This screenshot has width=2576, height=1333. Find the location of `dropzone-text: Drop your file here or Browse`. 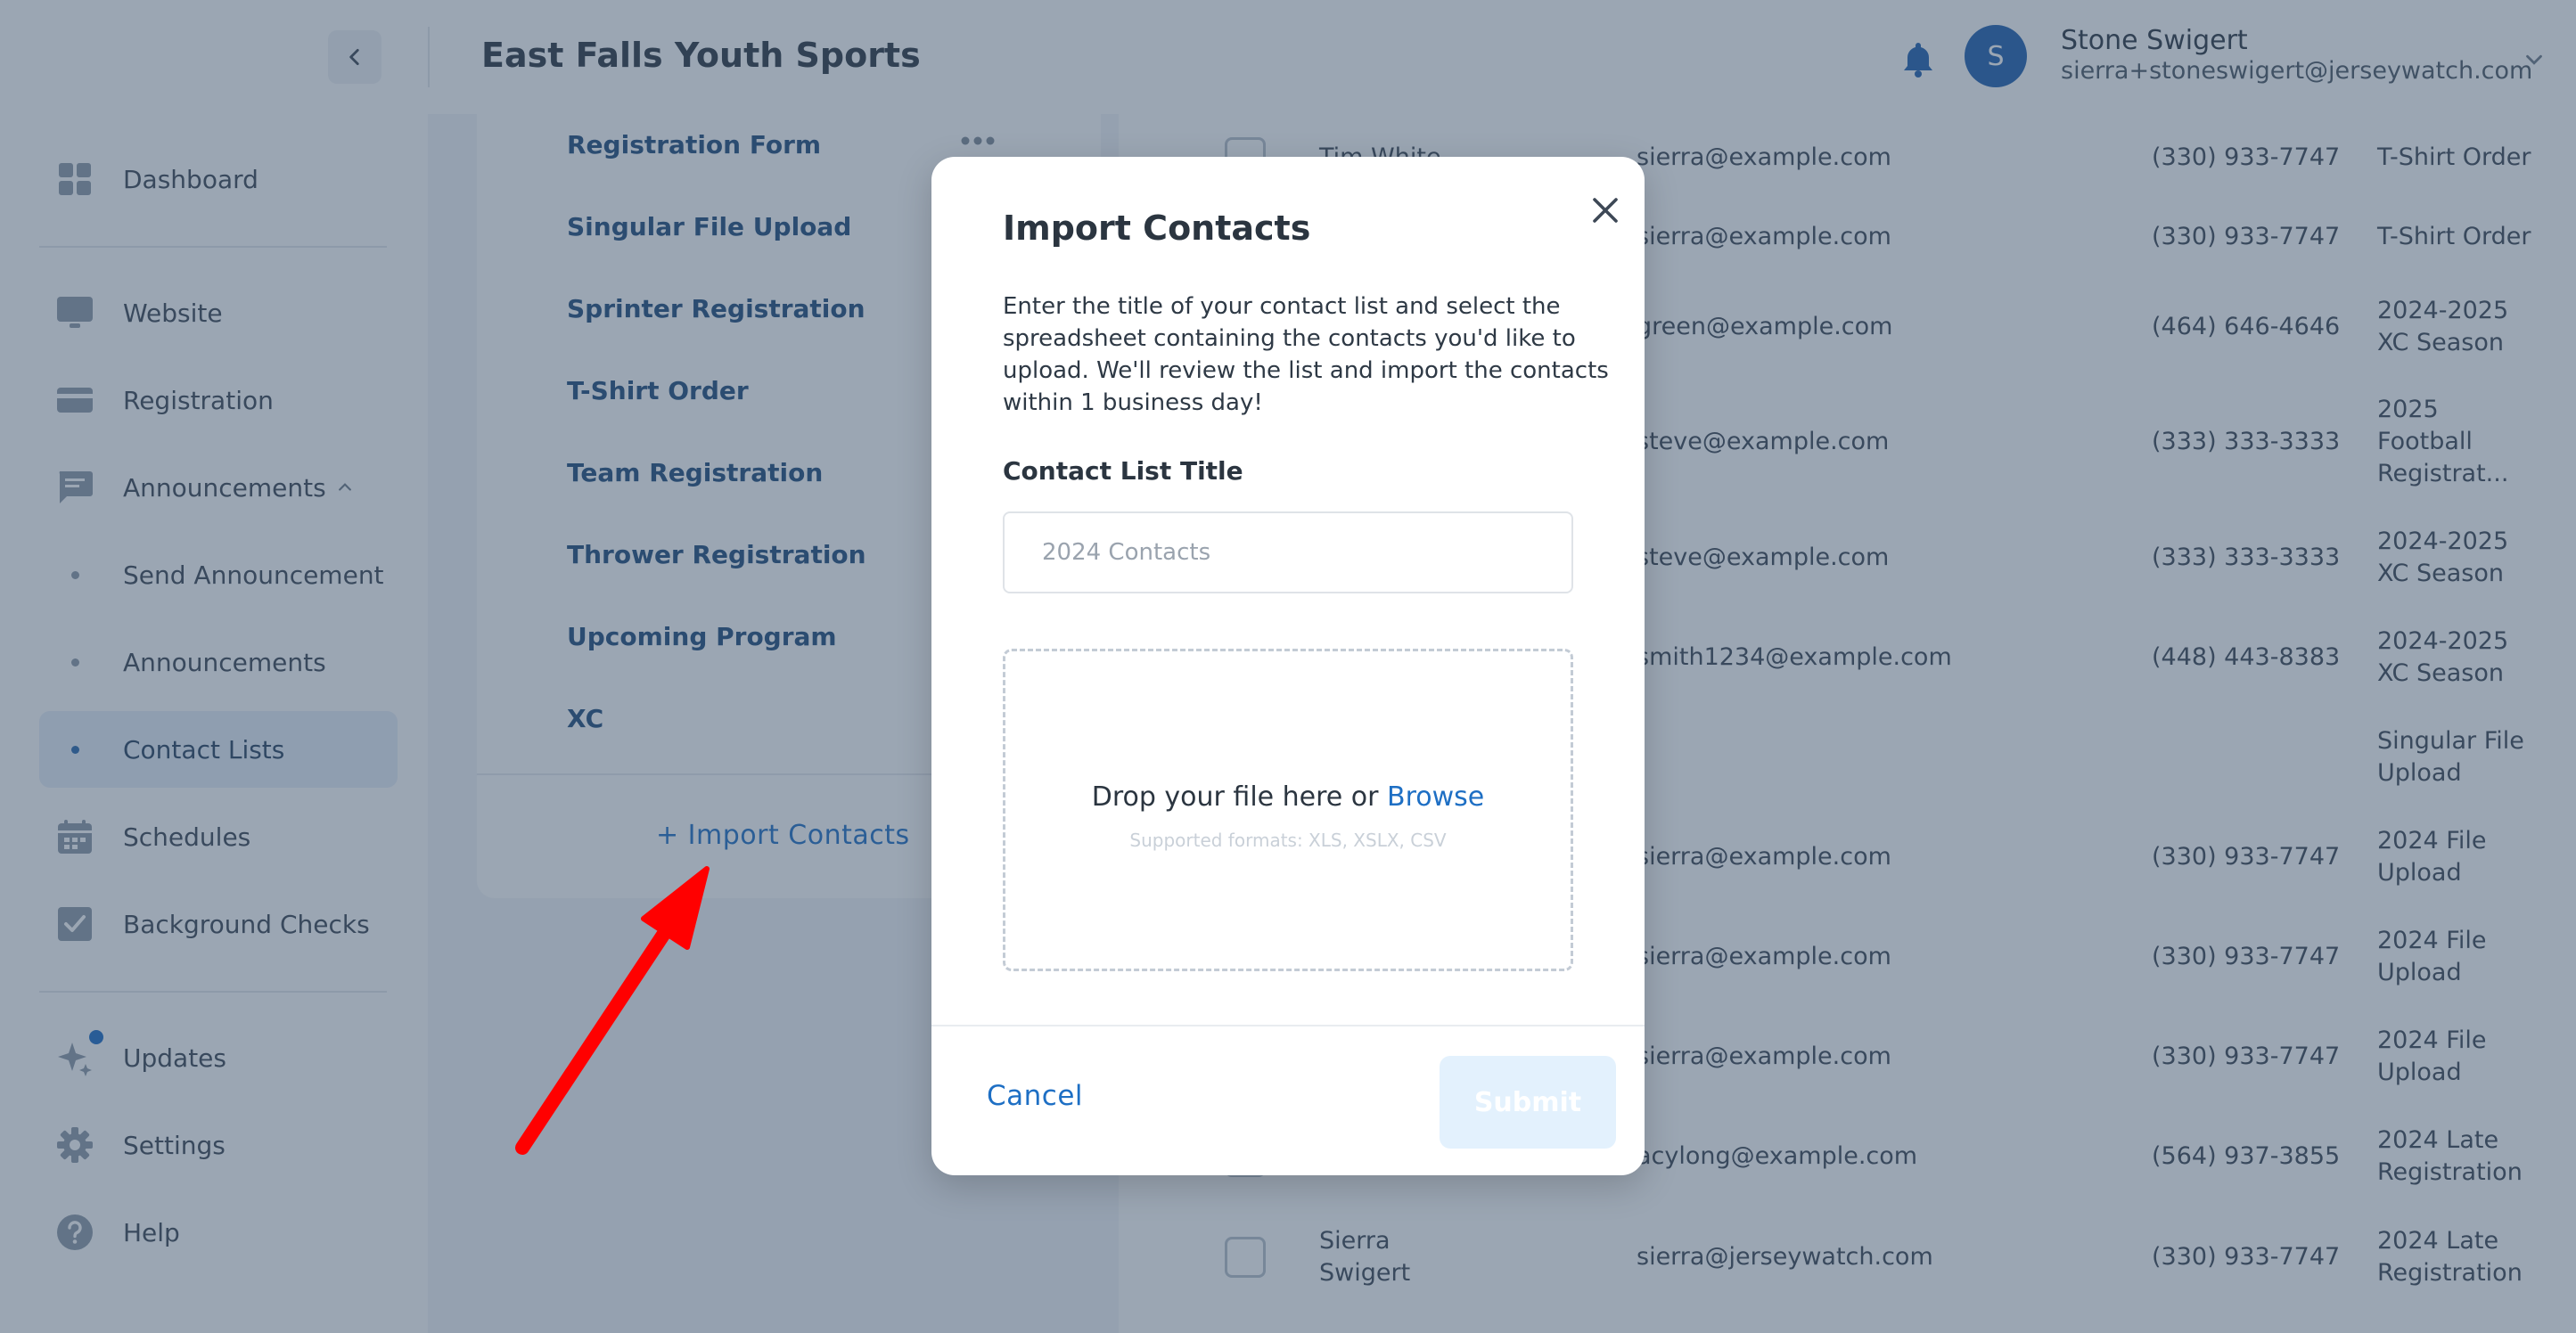

dropzone-text: Drop your file here or Browse is located at coordinates (1288, 797).